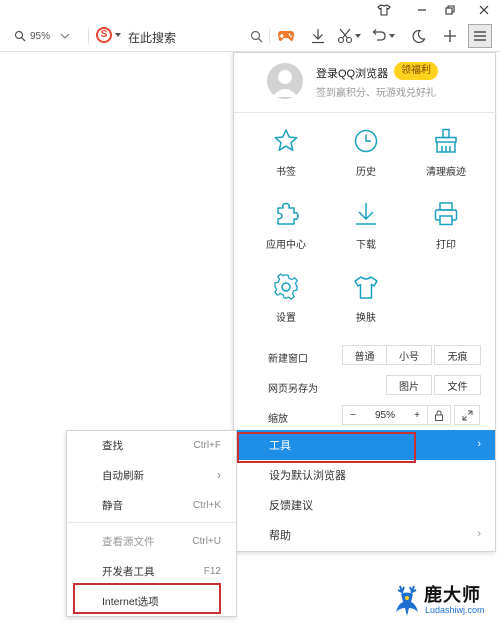 The image size is (500, 623). Describe the element at coordinates (212, 571) in the screenshot. I see `shortcut-label: F12` at that location.